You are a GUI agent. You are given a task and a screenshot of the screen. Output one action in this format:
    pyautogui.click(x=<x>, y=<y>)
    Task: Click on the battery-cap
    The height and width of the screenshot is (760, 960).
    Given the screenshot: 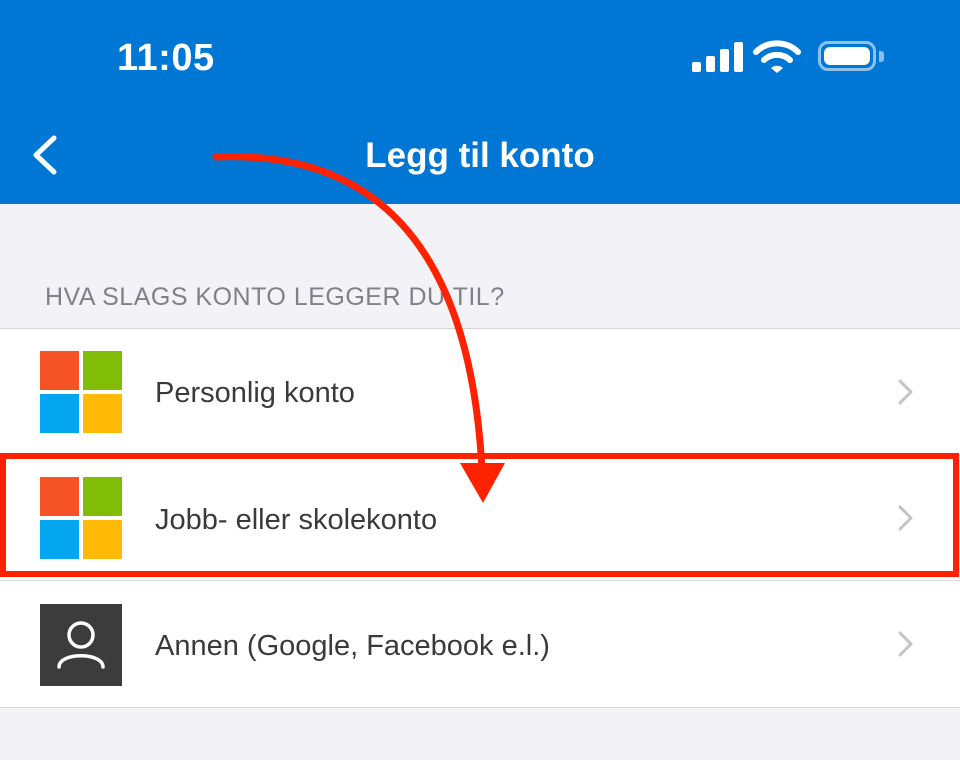 What is the action you would take?
    pyautogui.click(x=881, y=56)
    